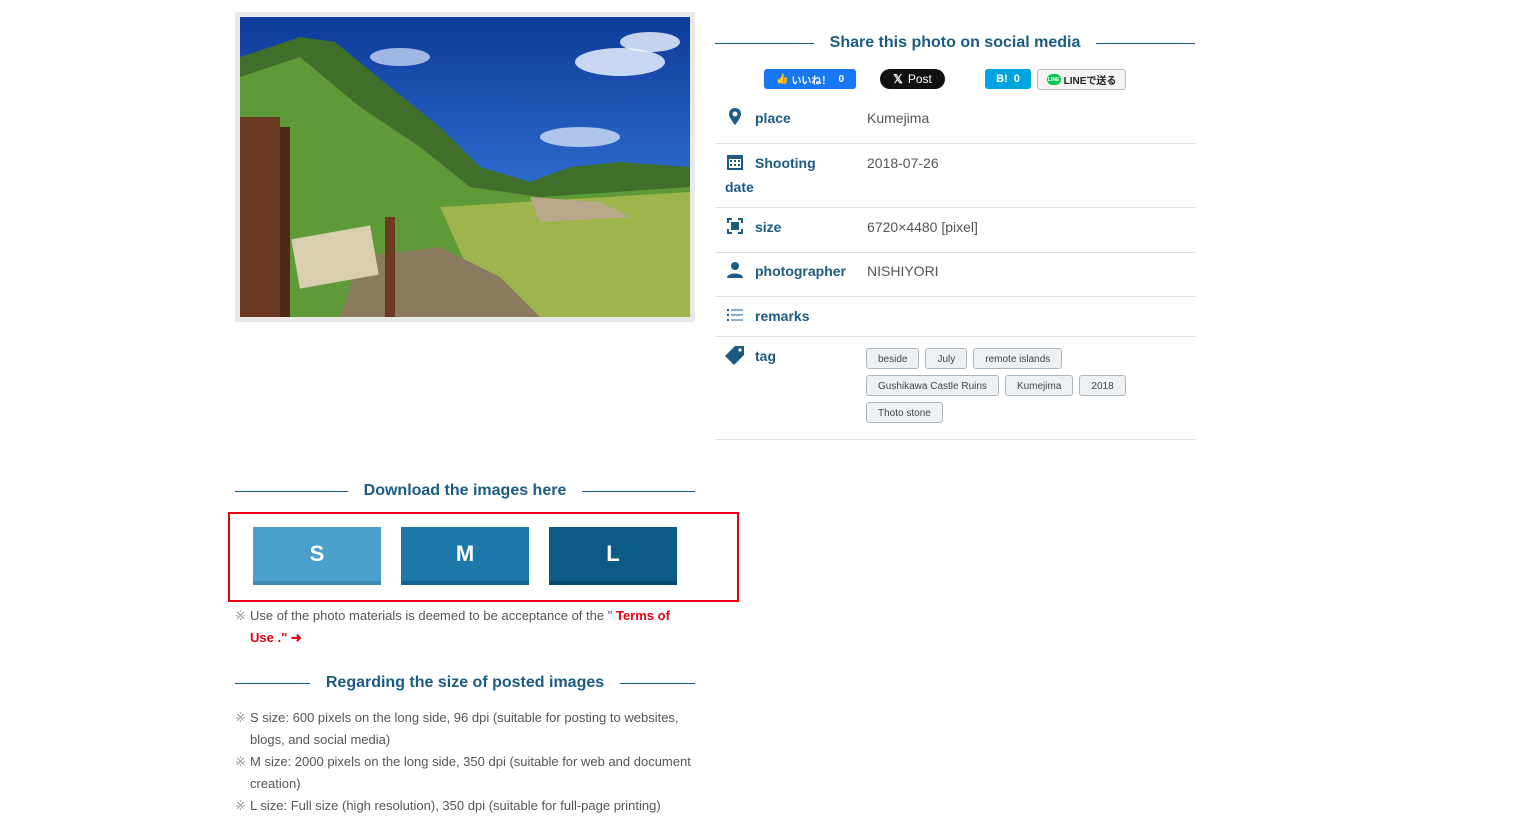 The height and width of the screenshot is (834, 1533). What do you see at coordinates (765, 356) in the screenshot?
I see `tag-label: tag` at bounding box center [765, 356].